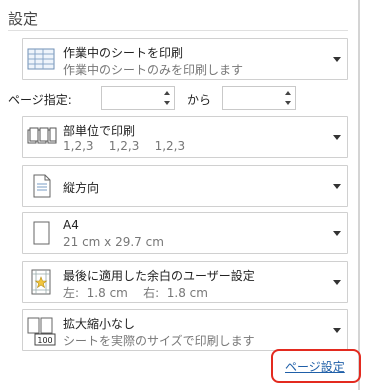  Describe the element at coordinates (159, 341) in the screenshot. I see `scaling-subtitle: シートを実際のサイズで印刷します` at that location.